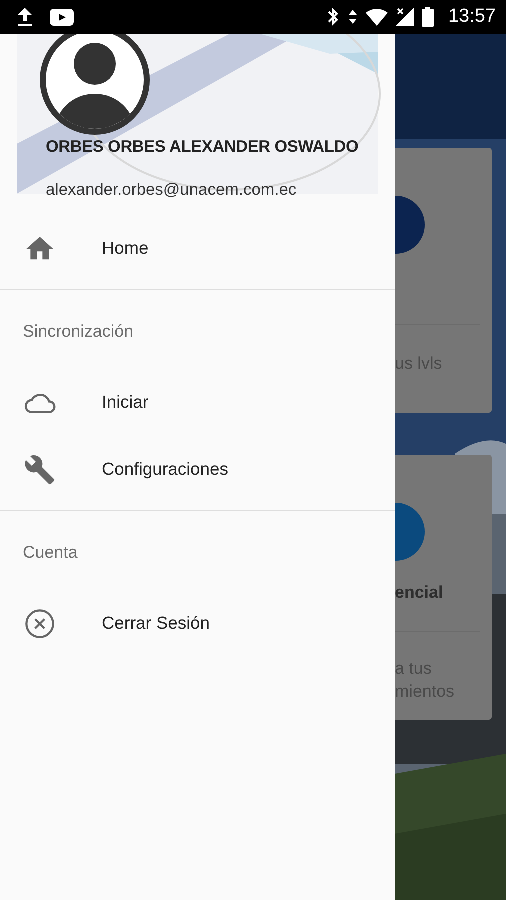 The height and width of the screenshot is (900, 506). I want to click on user-name: ORBES ORBES ALEXANDER OSWALDO, so click(203, 147).